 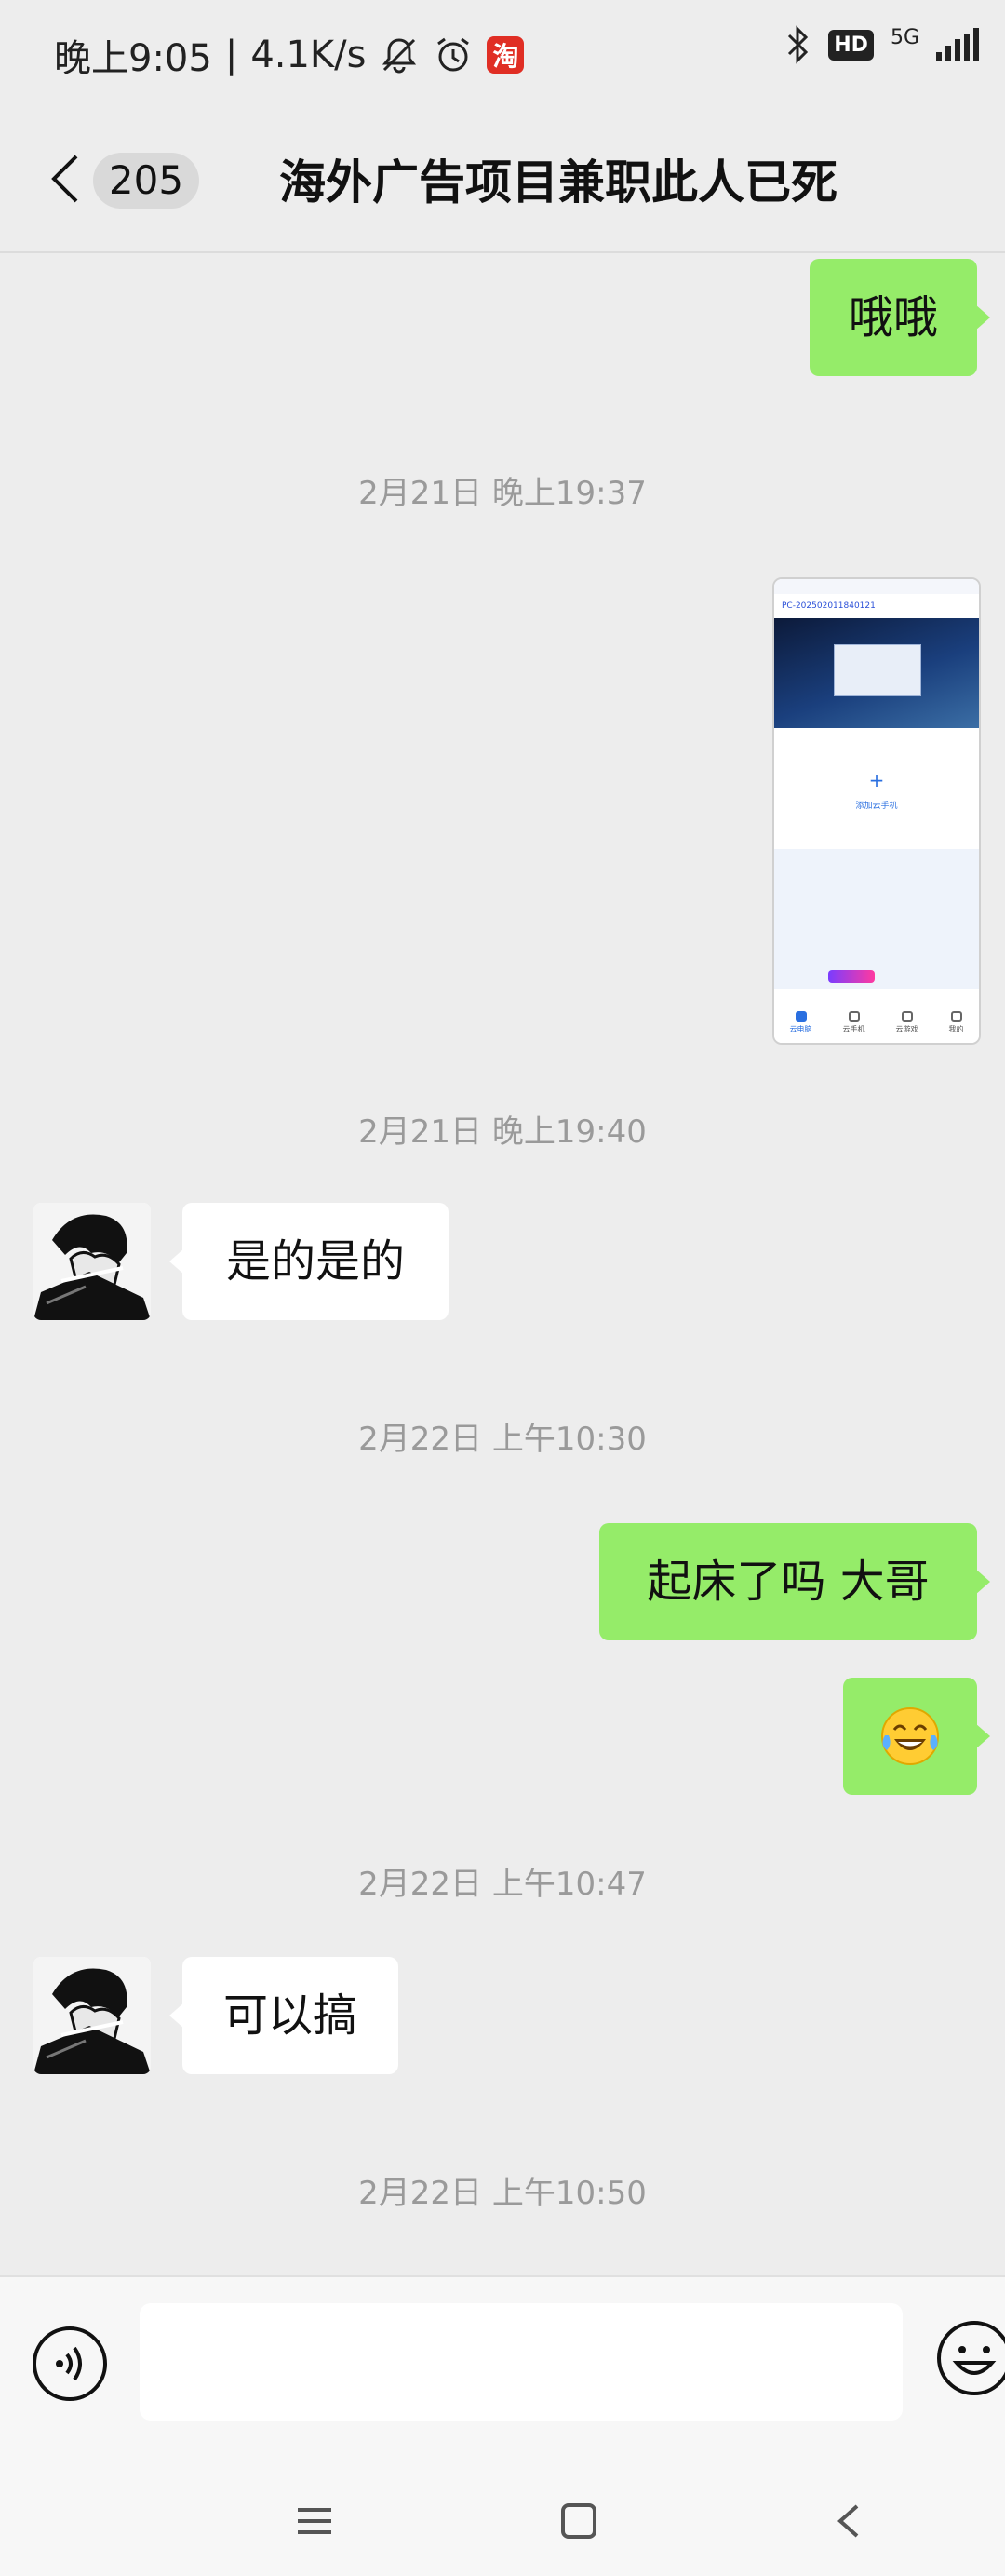 I want to click on chat-title: 海外广告项目兼职此人已死, so click(x=559, y=182).